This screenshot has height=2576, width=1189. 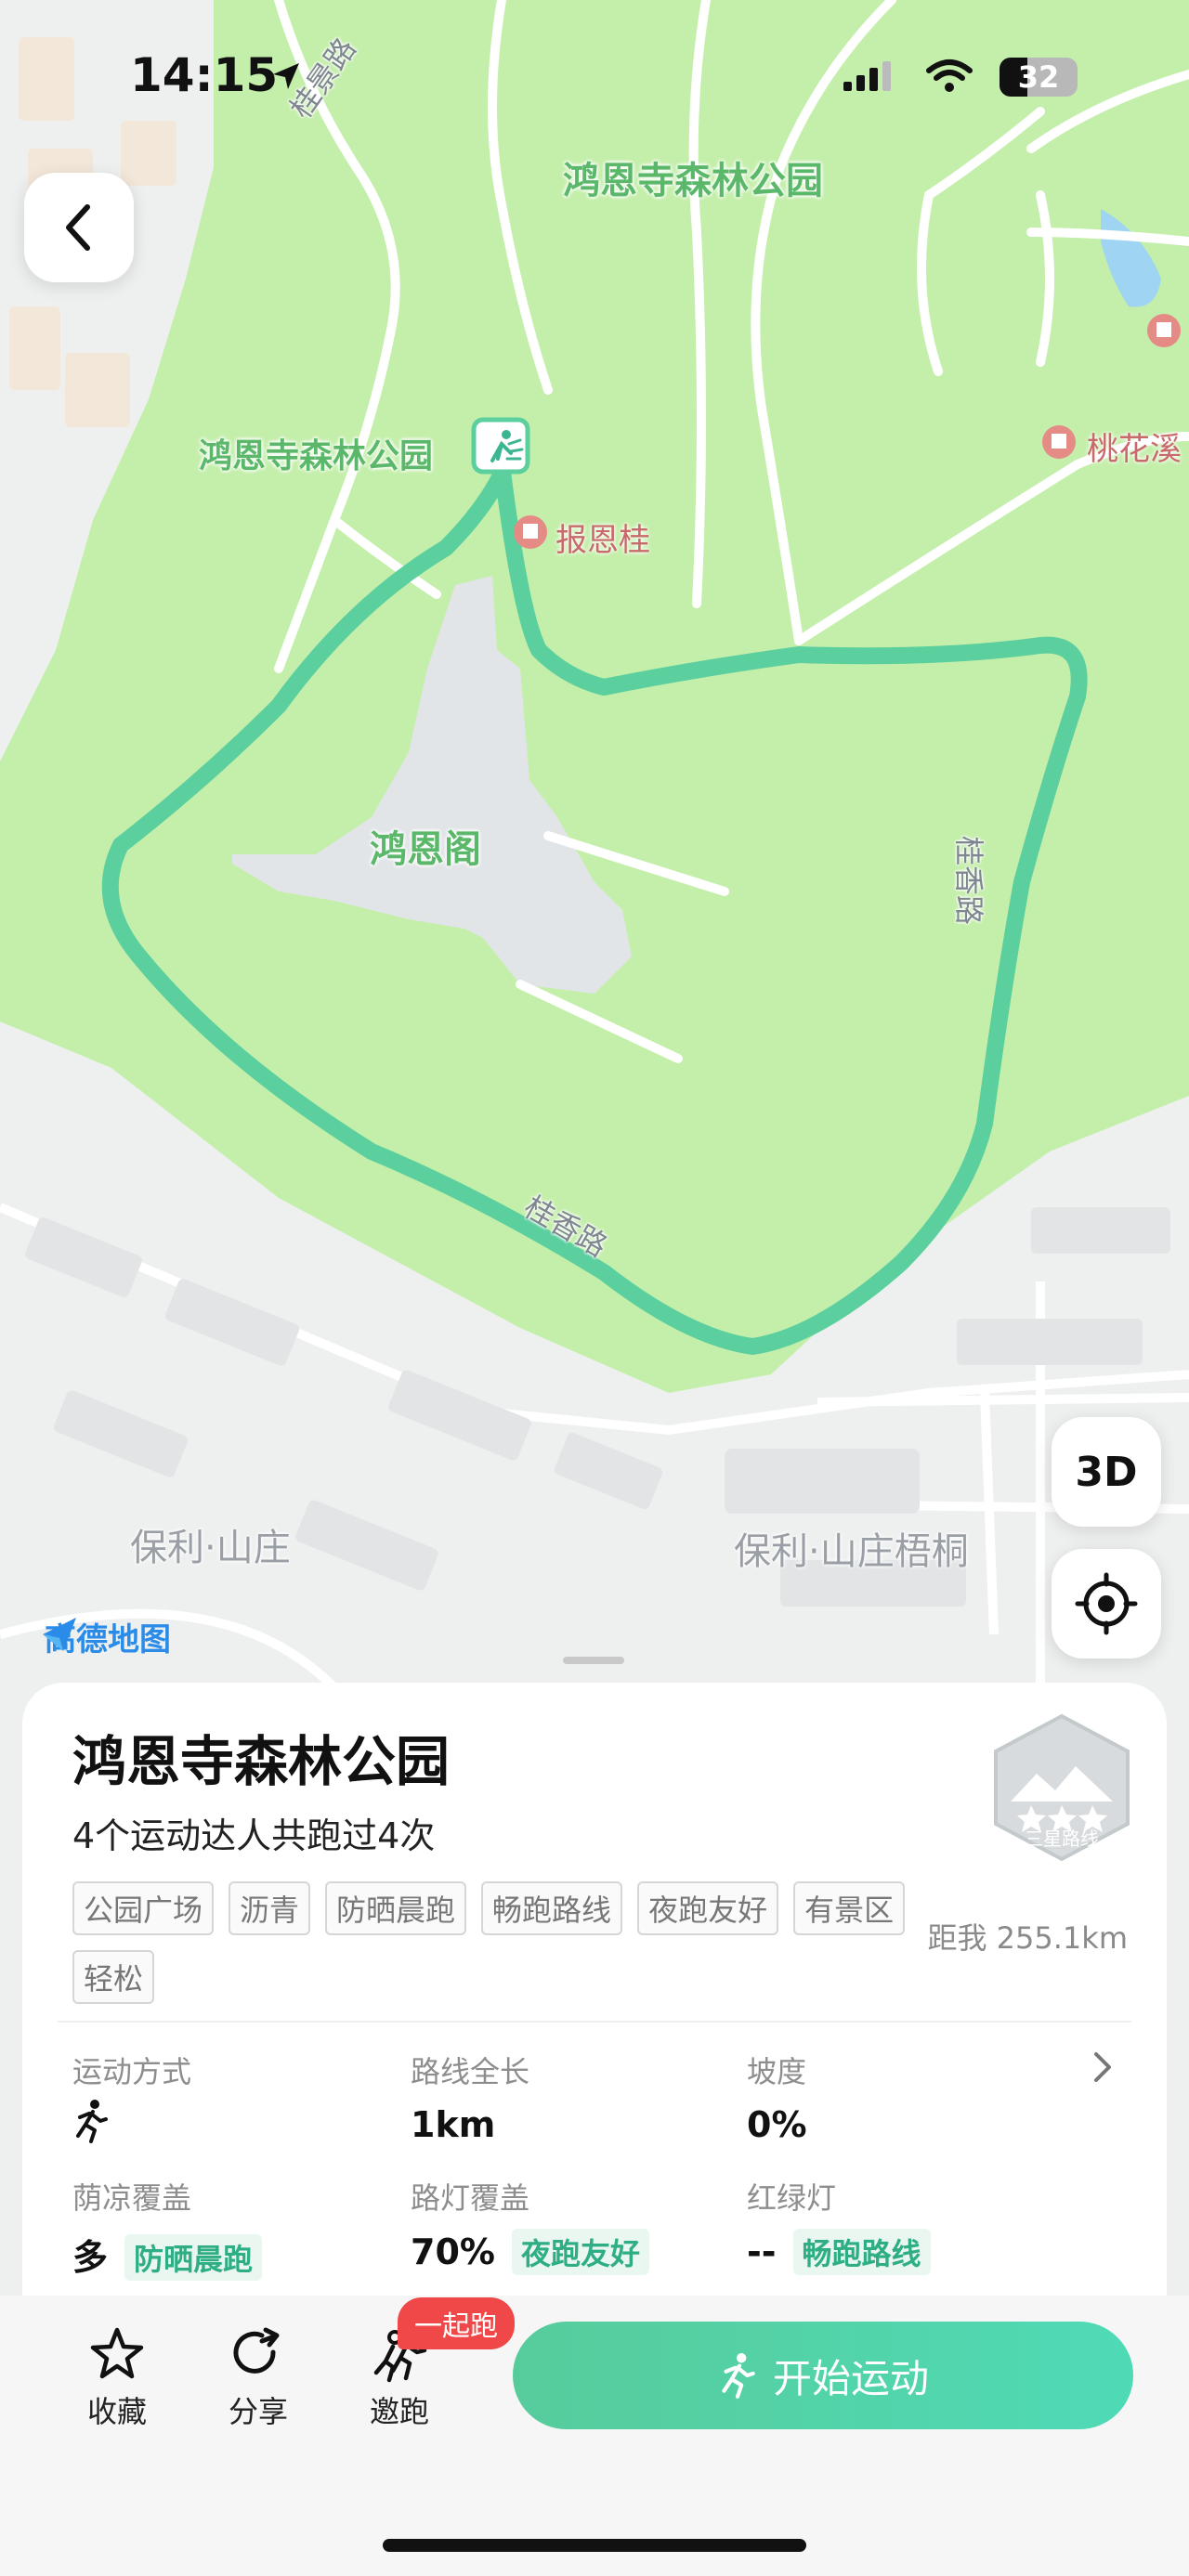 I want to click on traffic-light-chip: 畅跑路线, so click(x=862, y=2252).